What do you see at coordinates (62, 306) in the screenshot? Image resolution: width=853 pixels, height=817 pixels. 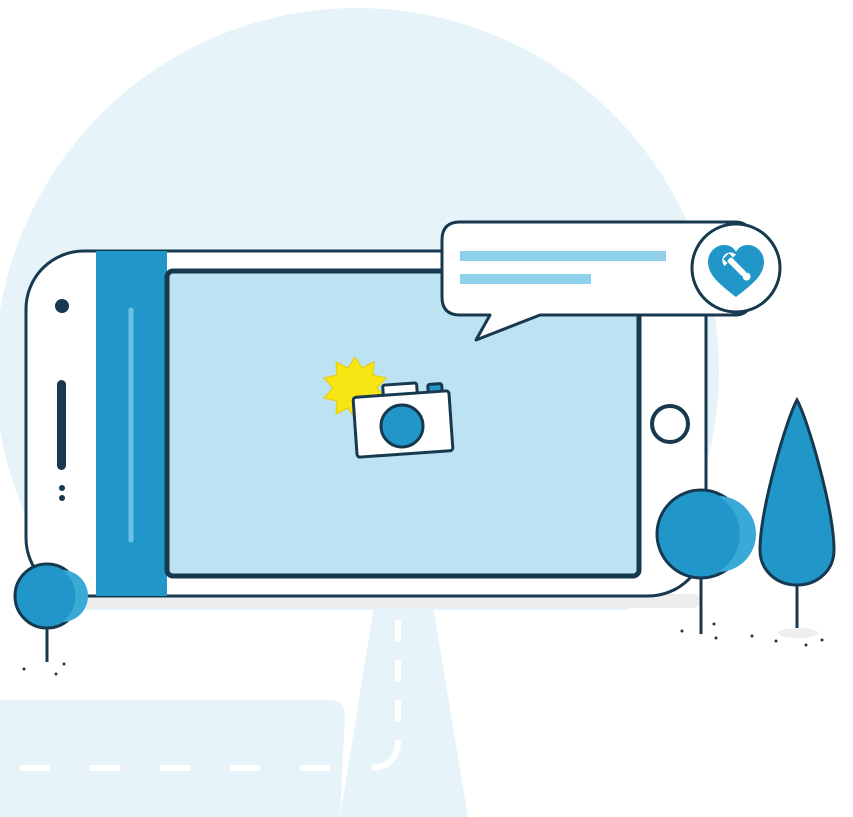 I see `front-camera-dot` at bounding box center [62, 306].